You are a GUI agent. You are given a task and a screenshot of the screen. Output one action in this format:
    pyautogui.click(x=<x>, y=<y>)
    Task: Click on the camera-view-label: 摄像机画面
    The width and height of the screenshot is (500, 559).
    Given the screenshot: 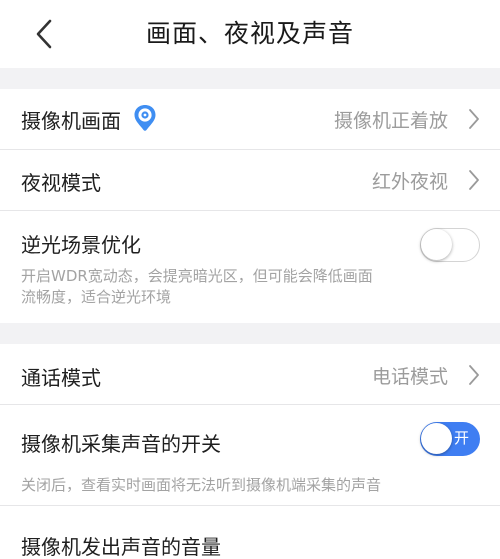 What is the action you would take?
    pyautogui.click(x=71, y=121)
    